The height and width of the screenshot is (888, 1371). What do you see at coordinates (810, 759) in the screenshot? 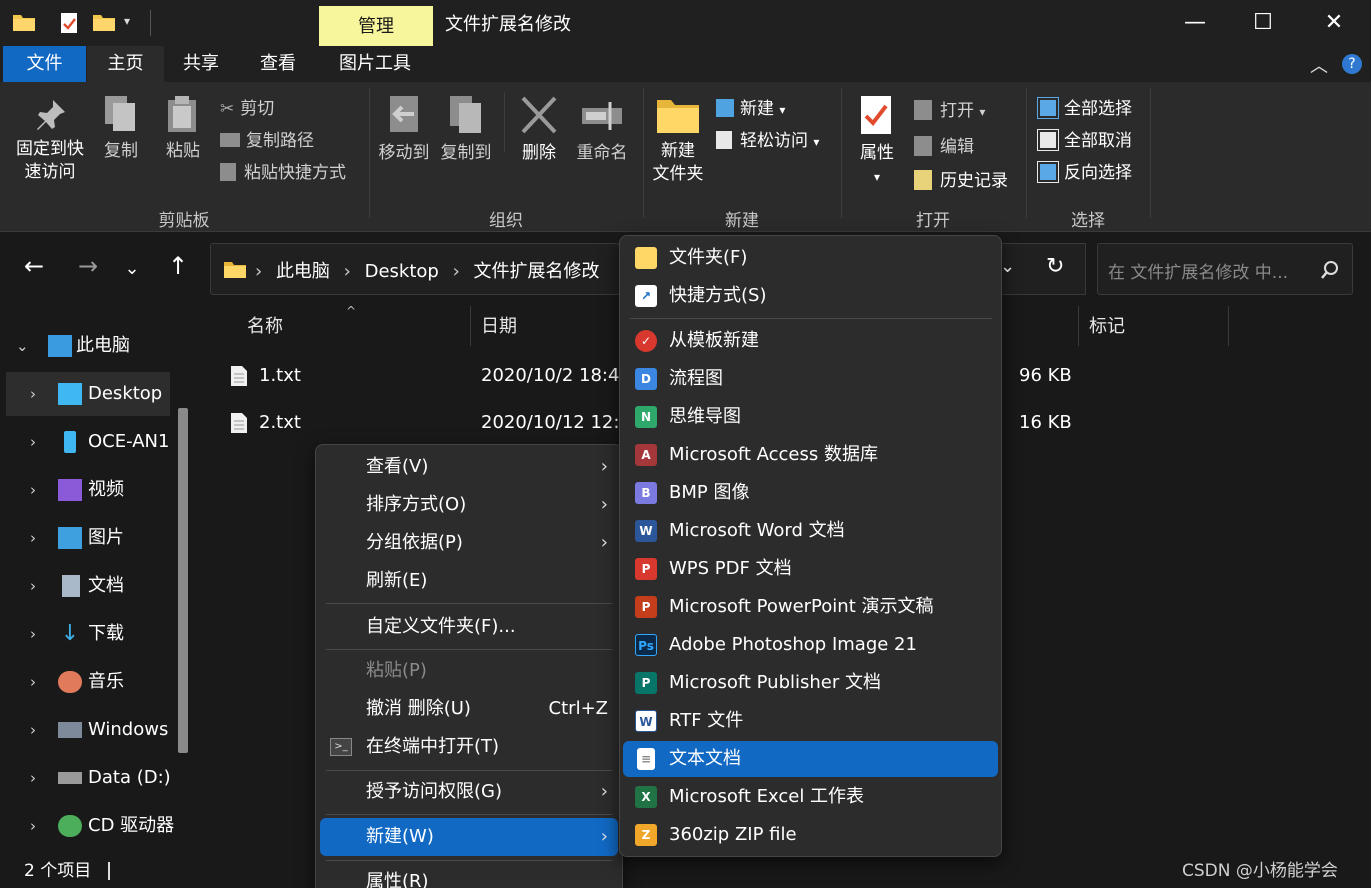
I see `submenu-item-text-document: ≡ 文本文档` at bounding box center [810, 759].